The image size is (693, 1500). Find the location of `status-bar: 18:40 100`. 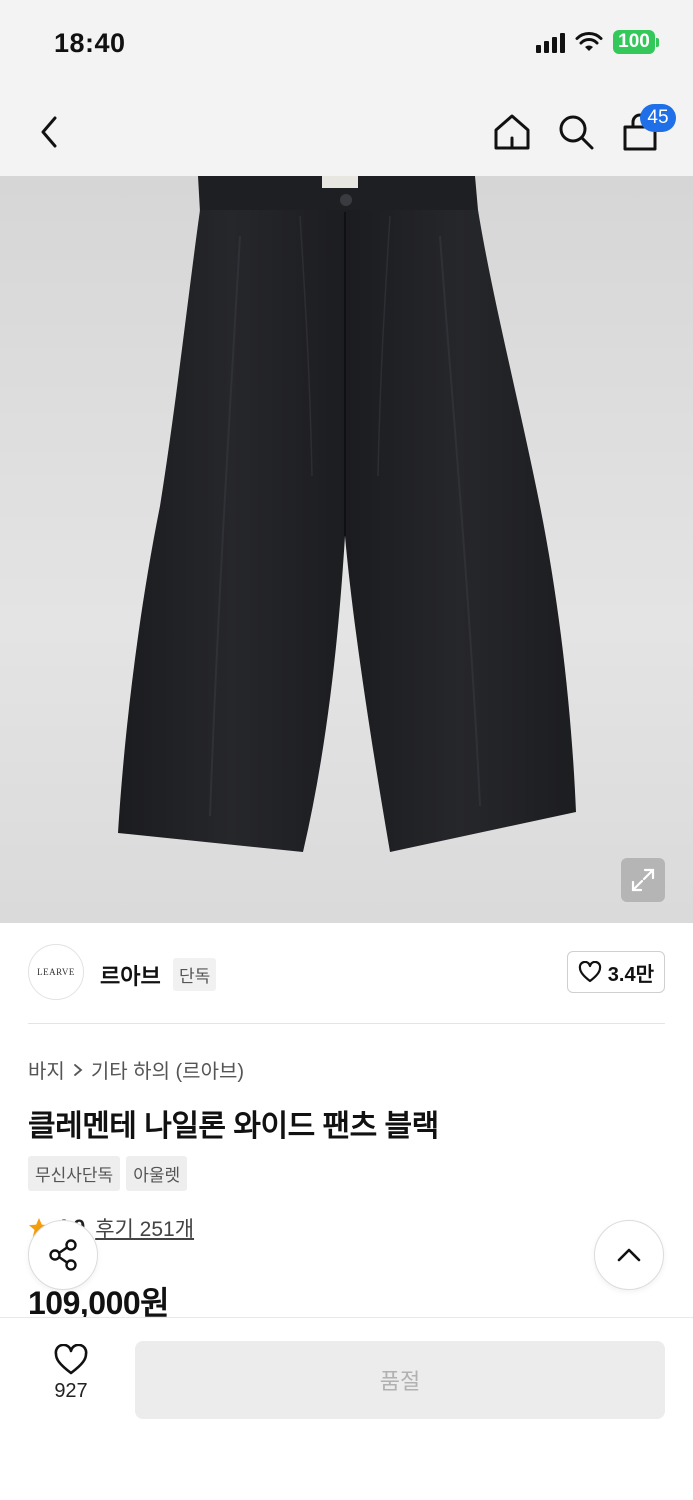

status-bar: 18:40 100 is located at coordinates (346, 44).